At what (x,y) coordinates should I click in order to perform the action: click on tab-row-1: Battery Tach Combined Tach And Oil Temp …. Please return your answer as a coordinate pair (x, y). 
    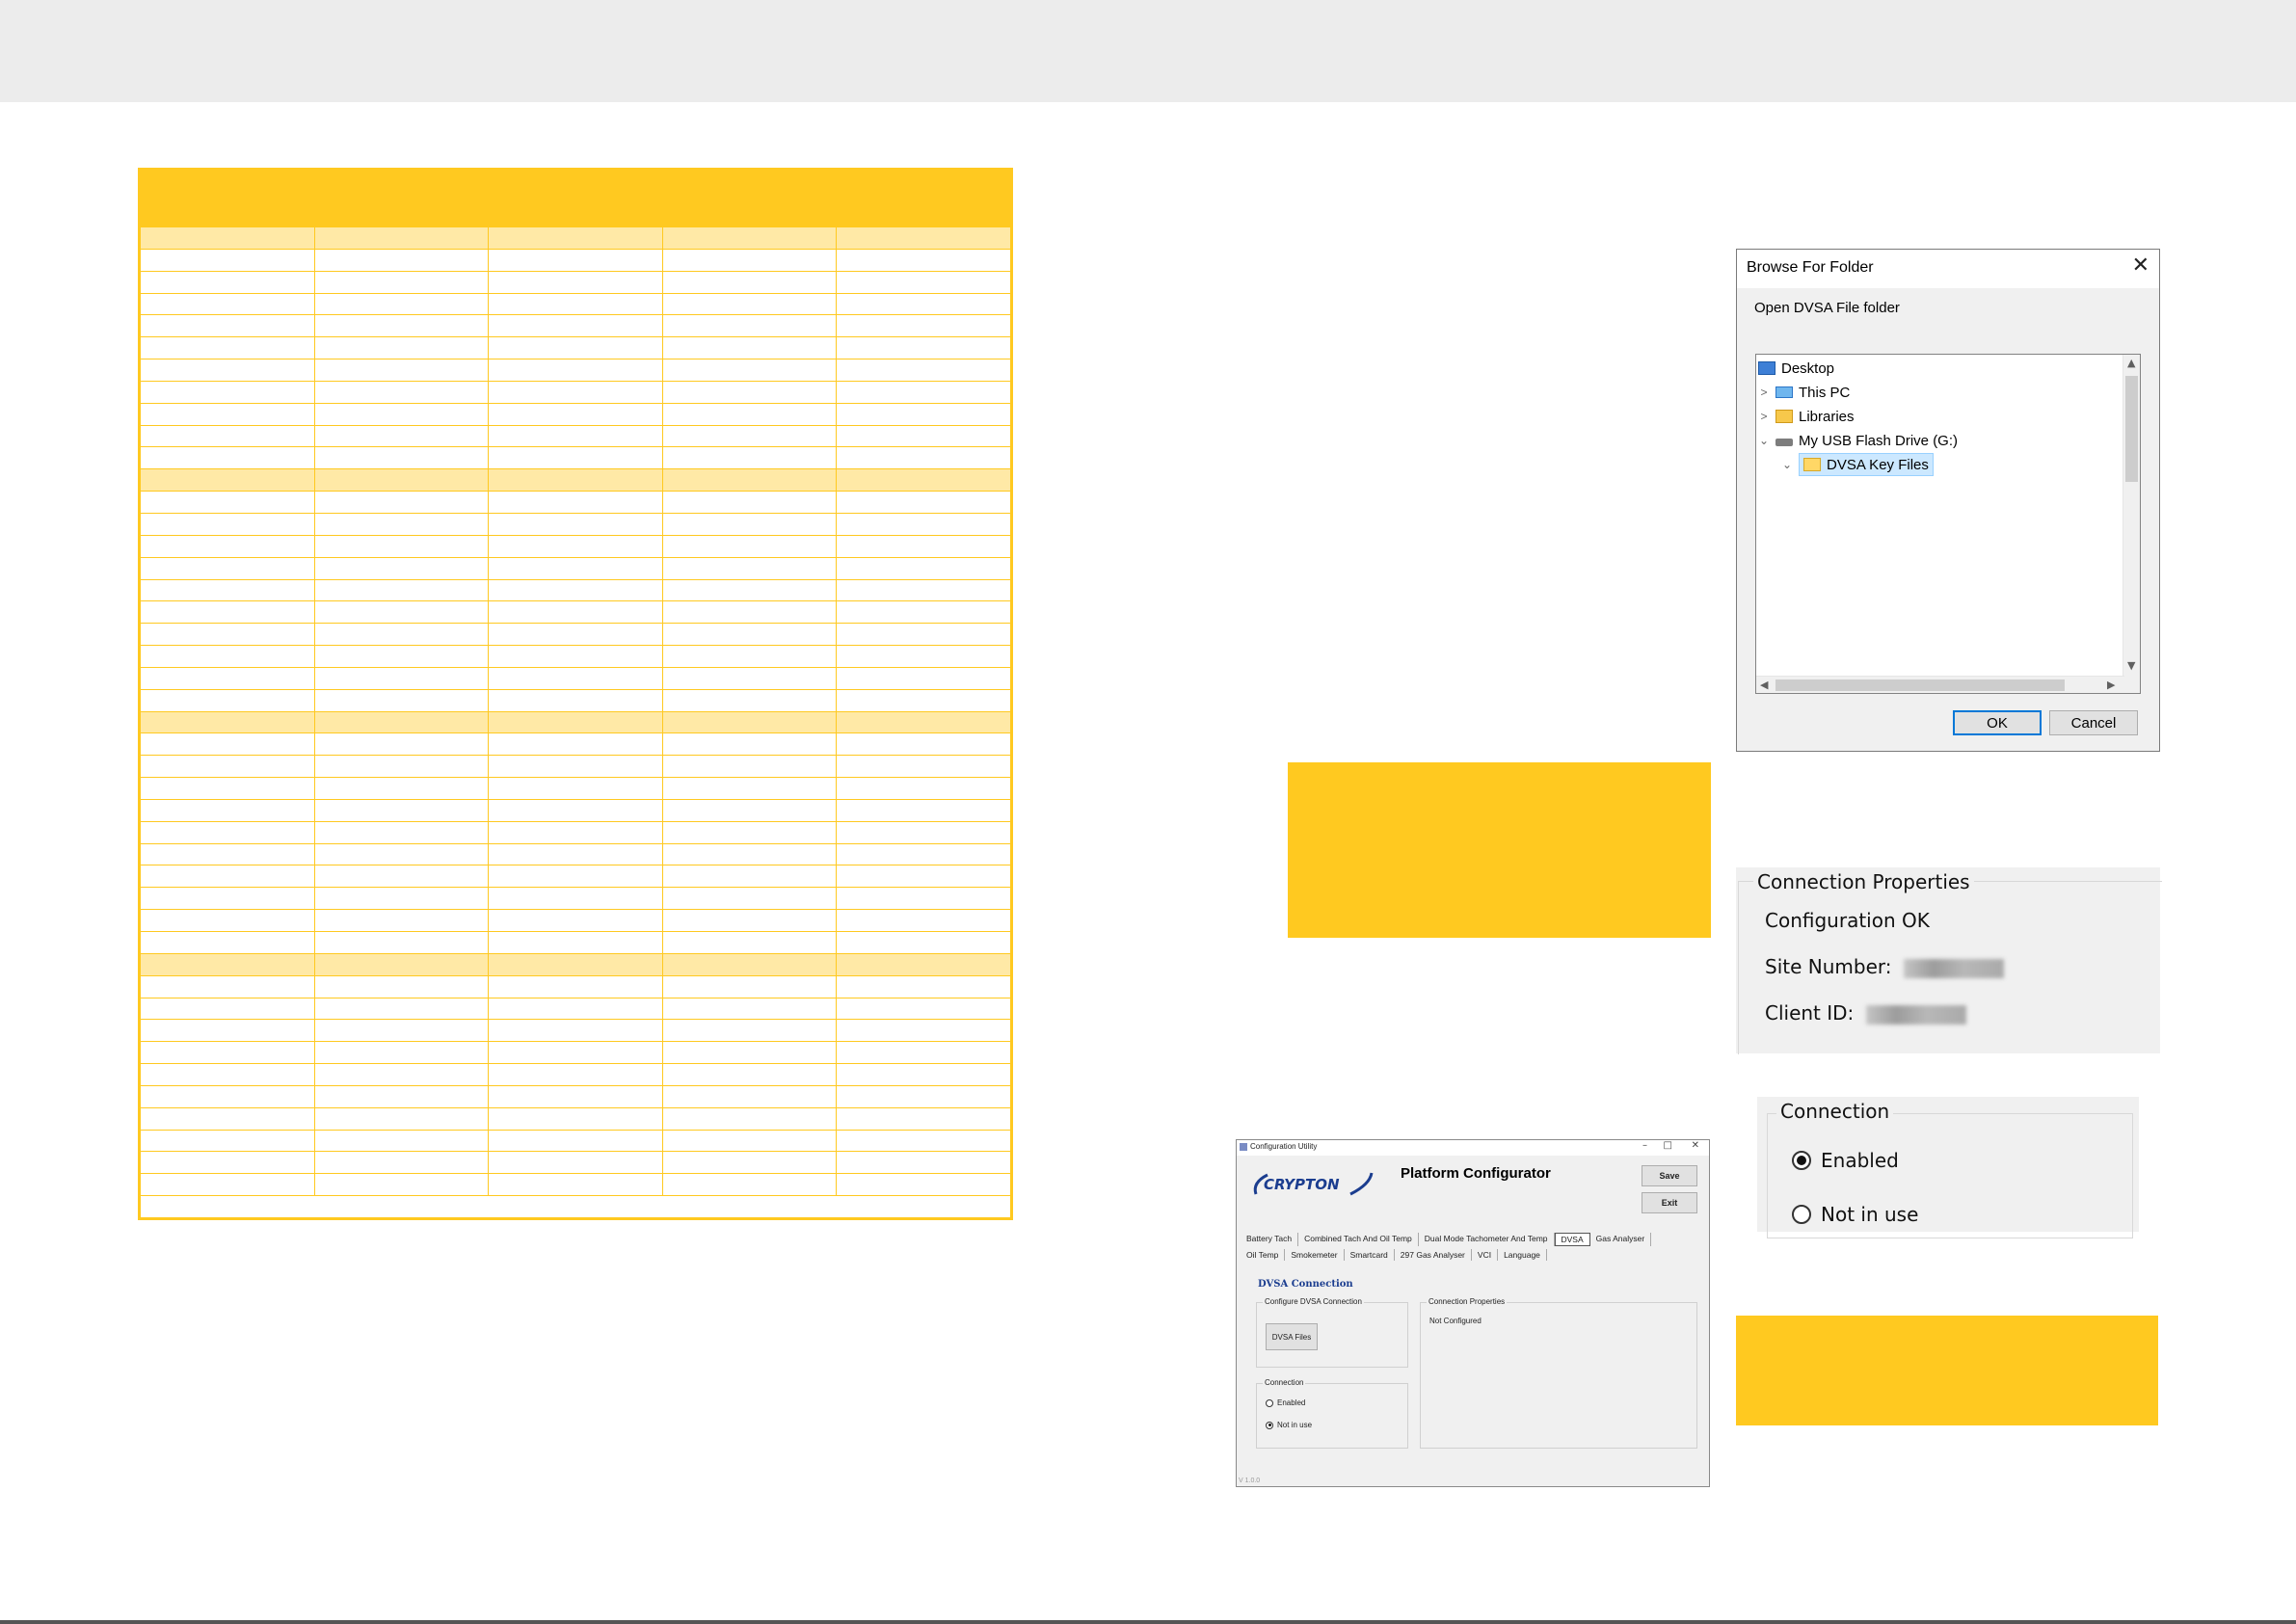
    Looking at the image, I should click on (1446, 1239).